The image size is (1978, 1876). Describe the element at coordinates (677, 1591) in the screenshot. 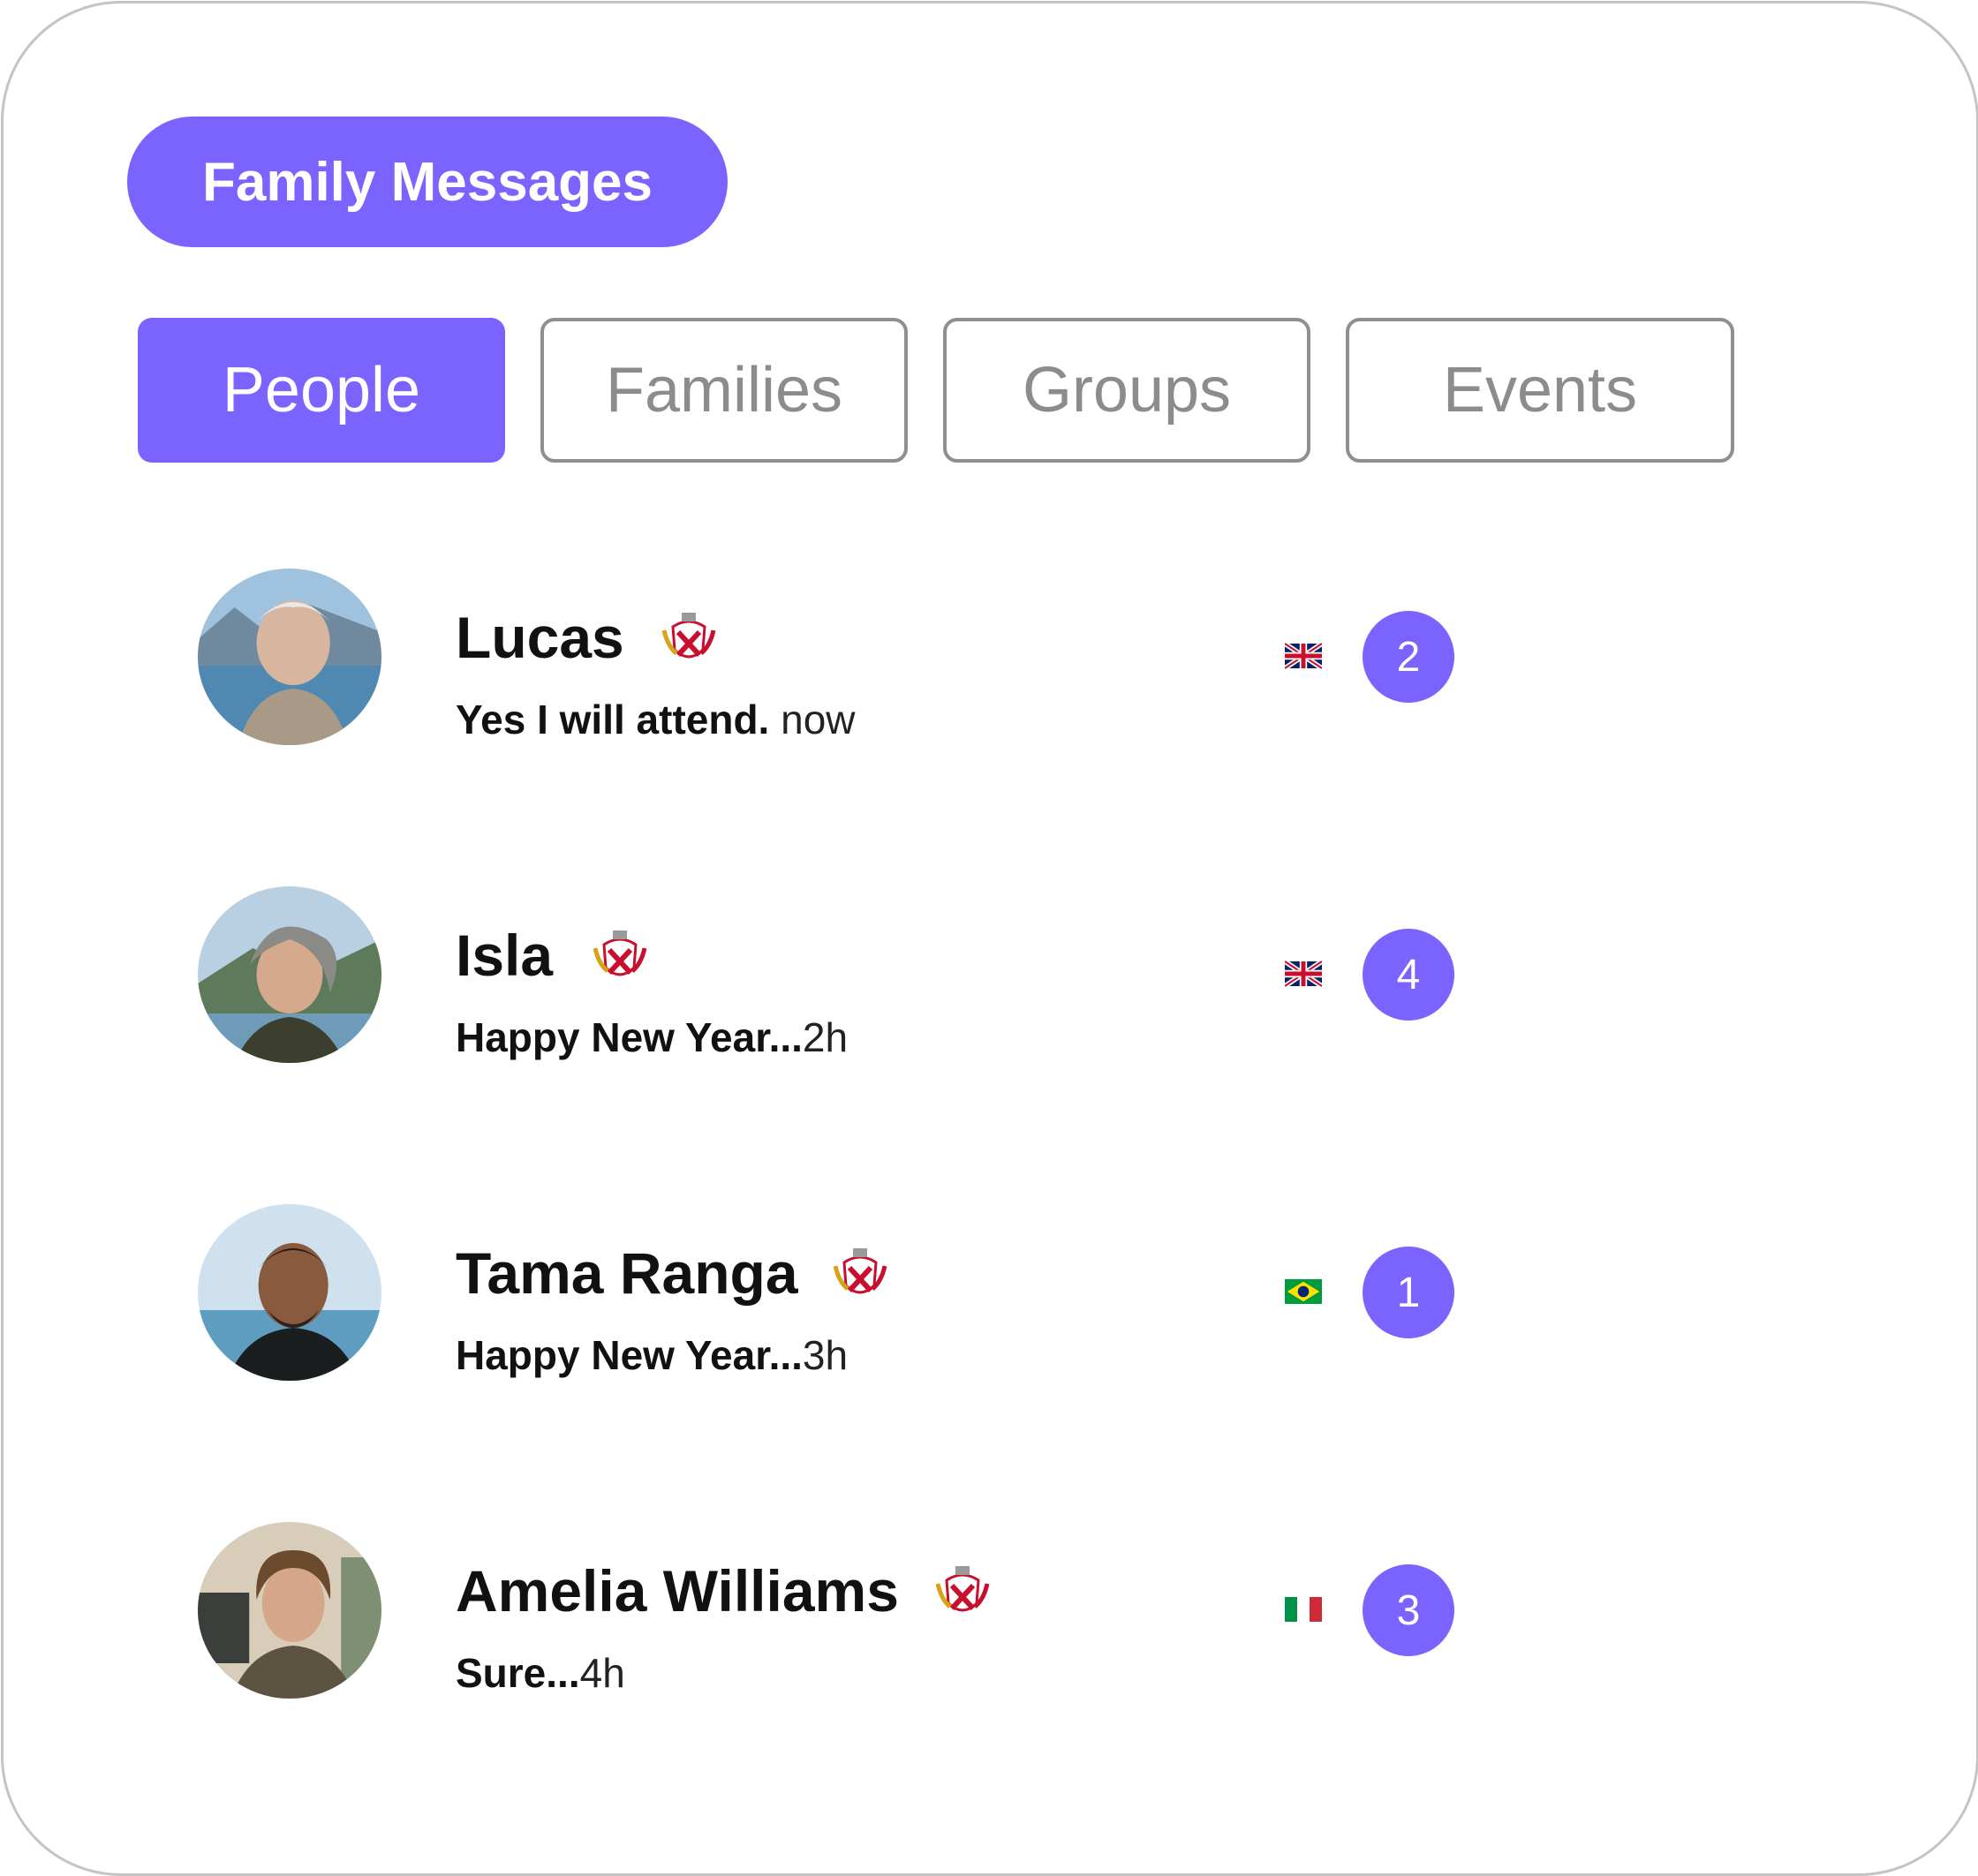

I see `contact-name: Amelia Williams` at that location.